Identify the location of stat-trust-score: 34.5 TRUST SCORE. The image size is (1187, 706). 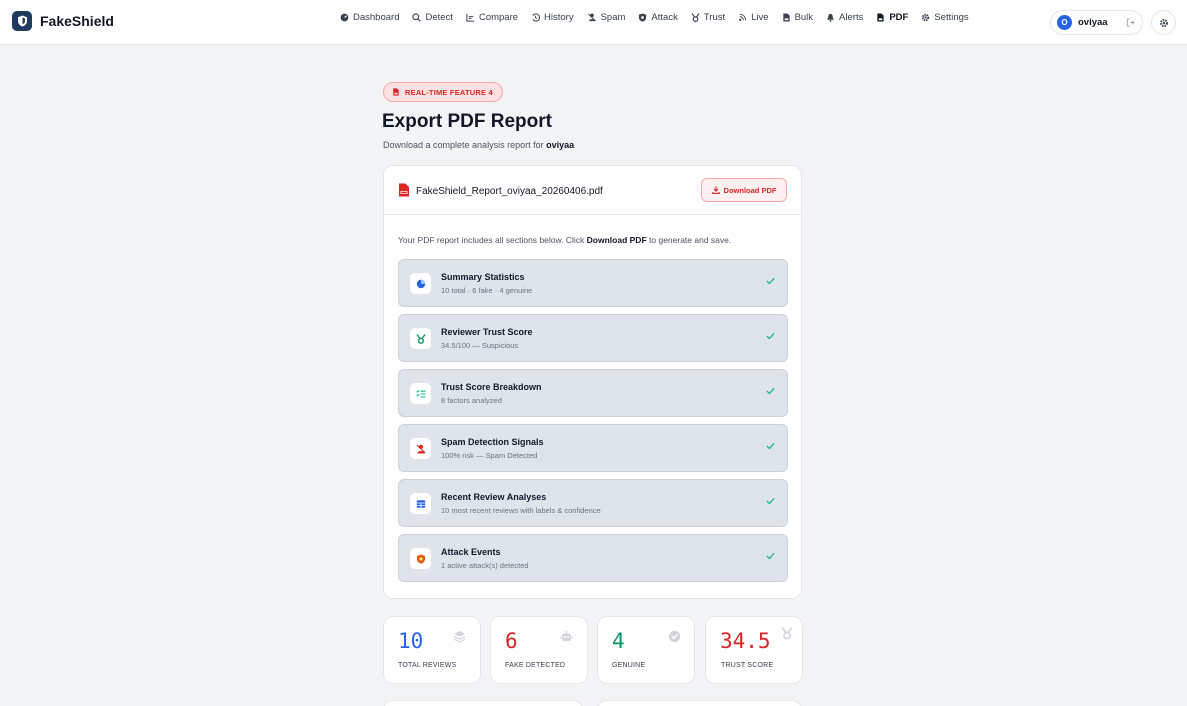
(754, 650).